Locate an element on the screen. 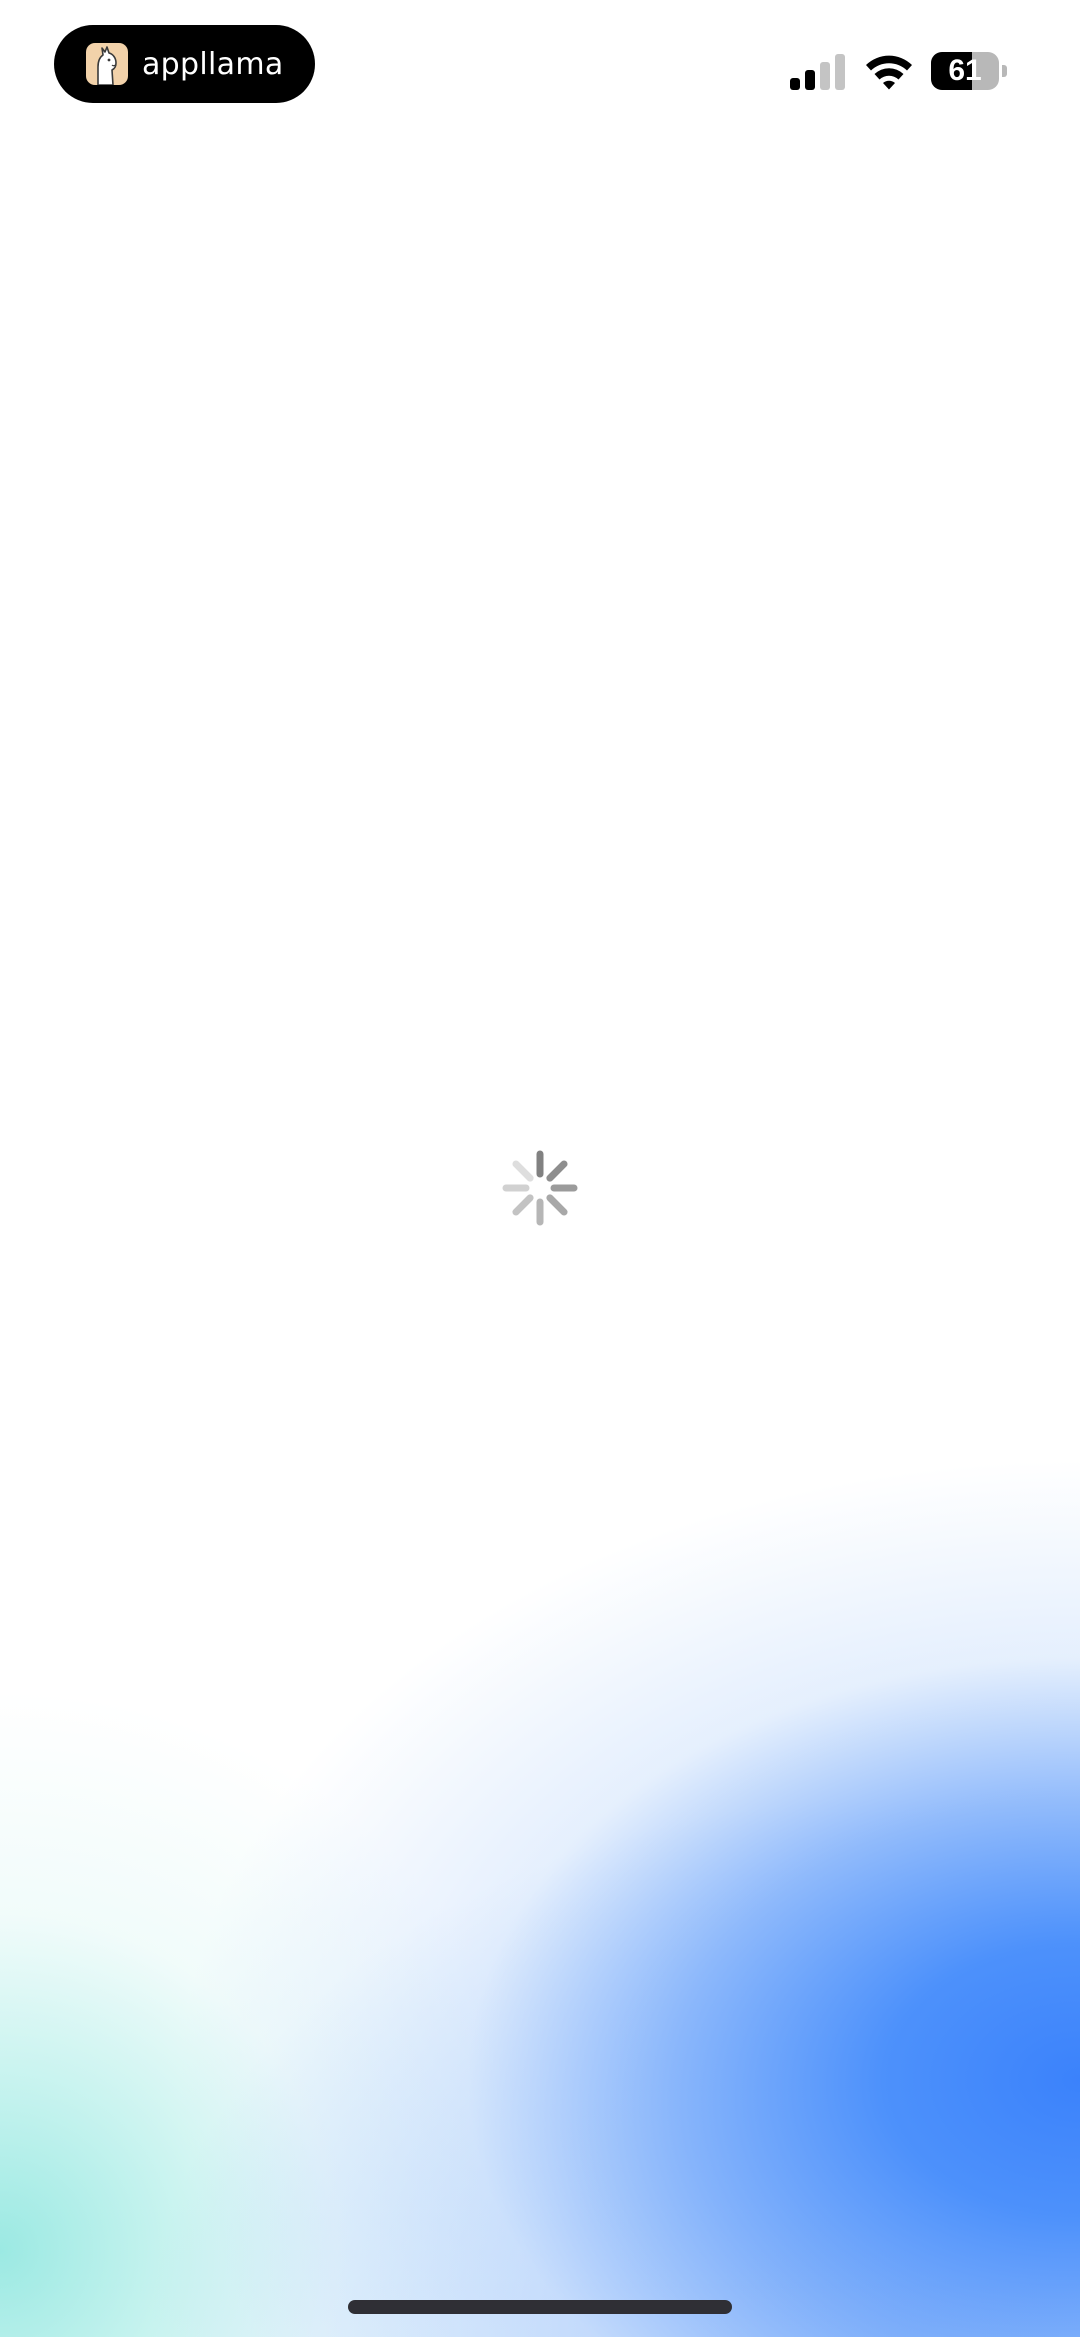  llama-logo-icon is located at coordinates (107, 64).